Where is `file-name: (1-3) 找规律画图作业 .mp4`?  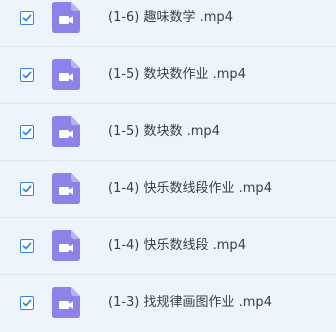
file-name: (1-3) 找规律画图作业 .mp4 is located at coordinates (190, 303).